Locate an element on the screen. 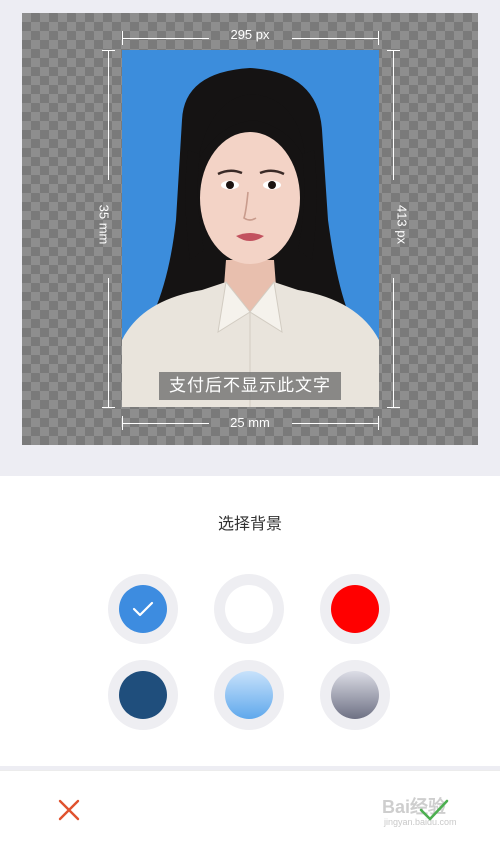 This screenshot has height=844, width=500. background-option-white is located at coordinates (249, 609).